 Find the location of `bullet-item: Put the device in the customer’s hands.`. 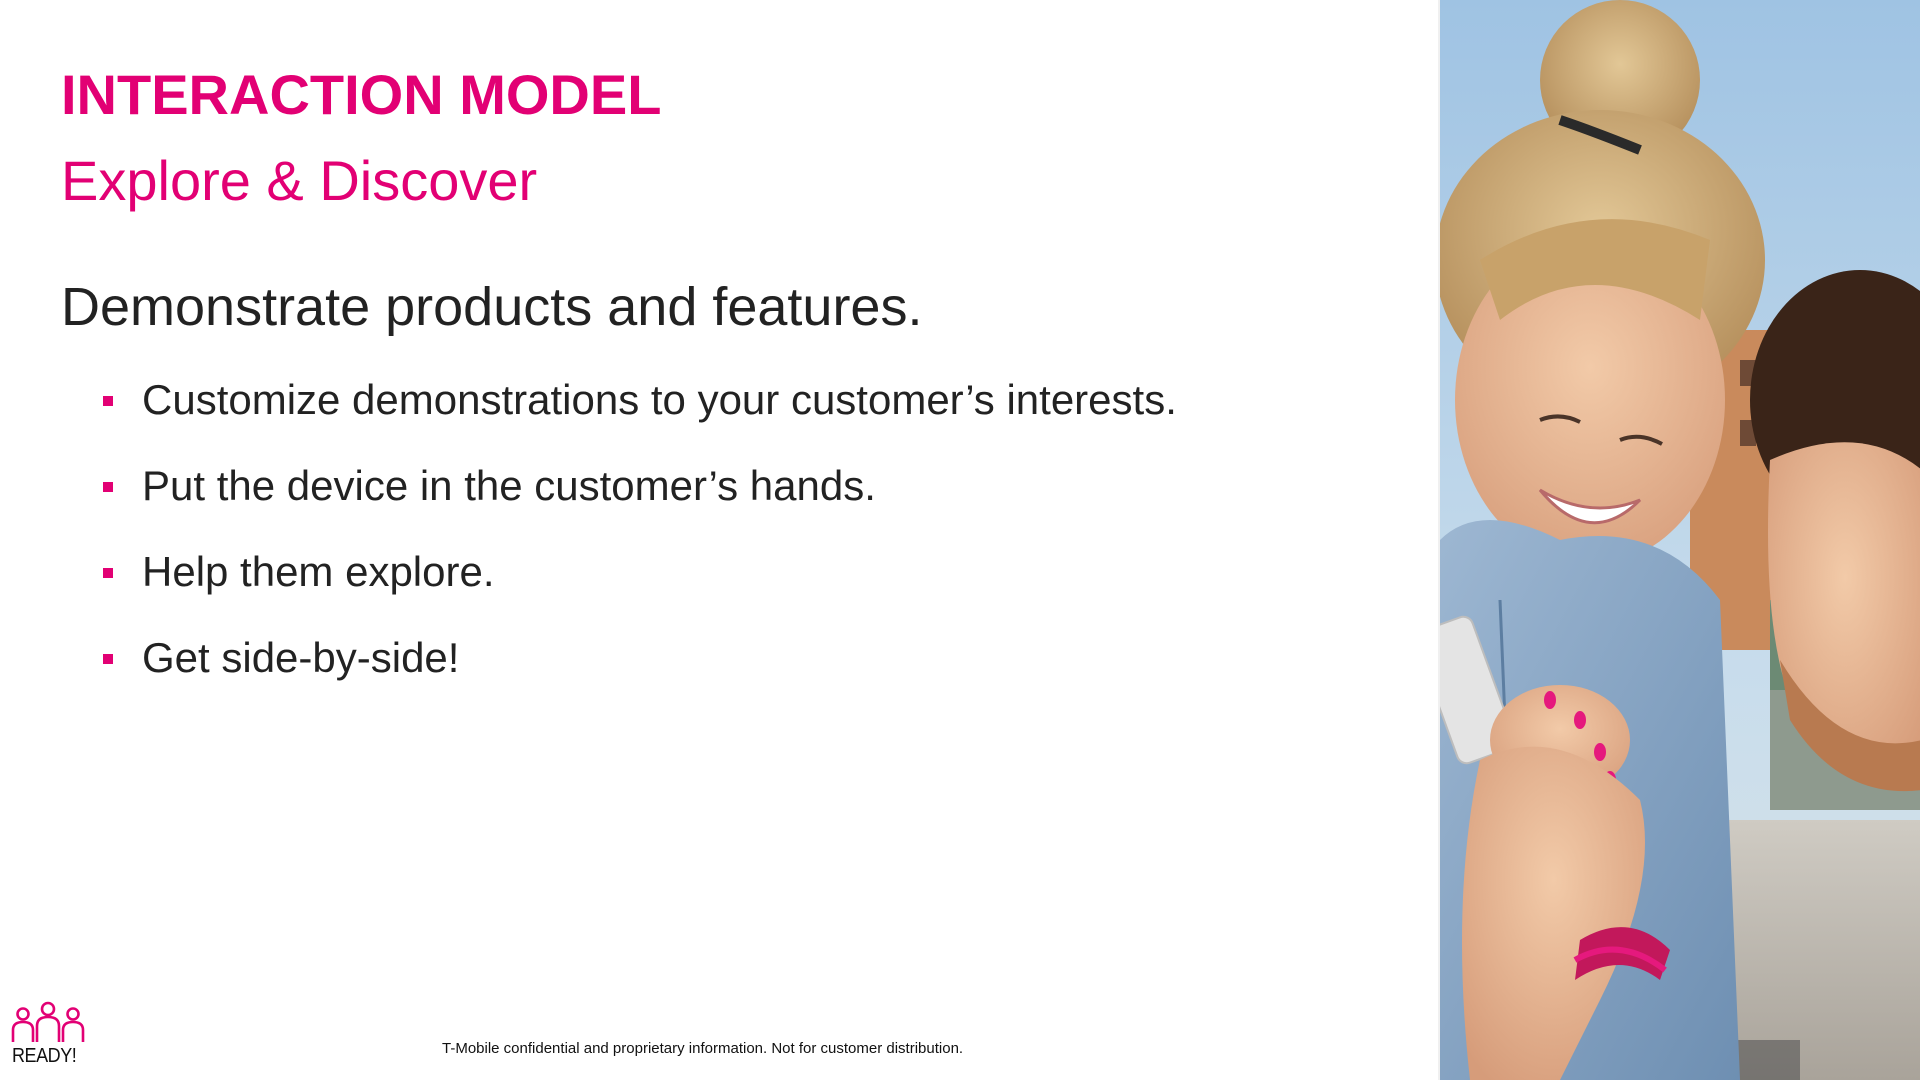

bullet-item: Put the device in the customer’s hands. is located at coordinates (638, 499).